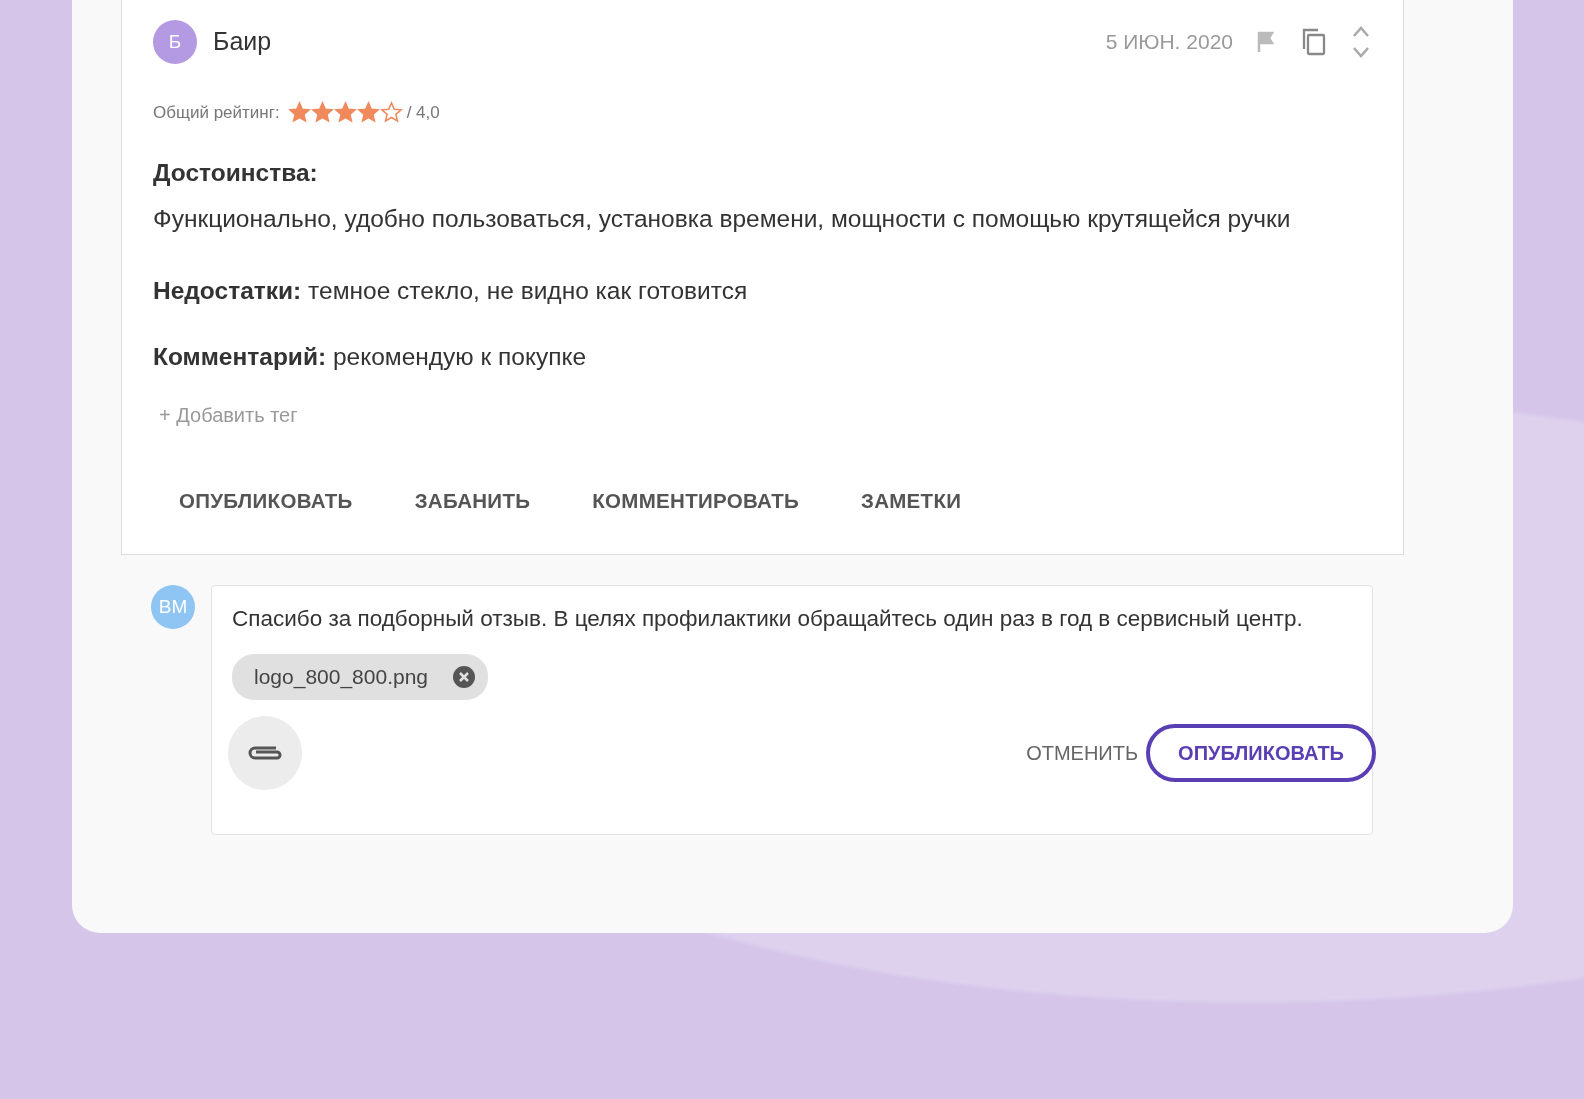  Describe the element at coordinates (423, 113) in the screenshot. I see `rating-value: / 4,0` at that location.